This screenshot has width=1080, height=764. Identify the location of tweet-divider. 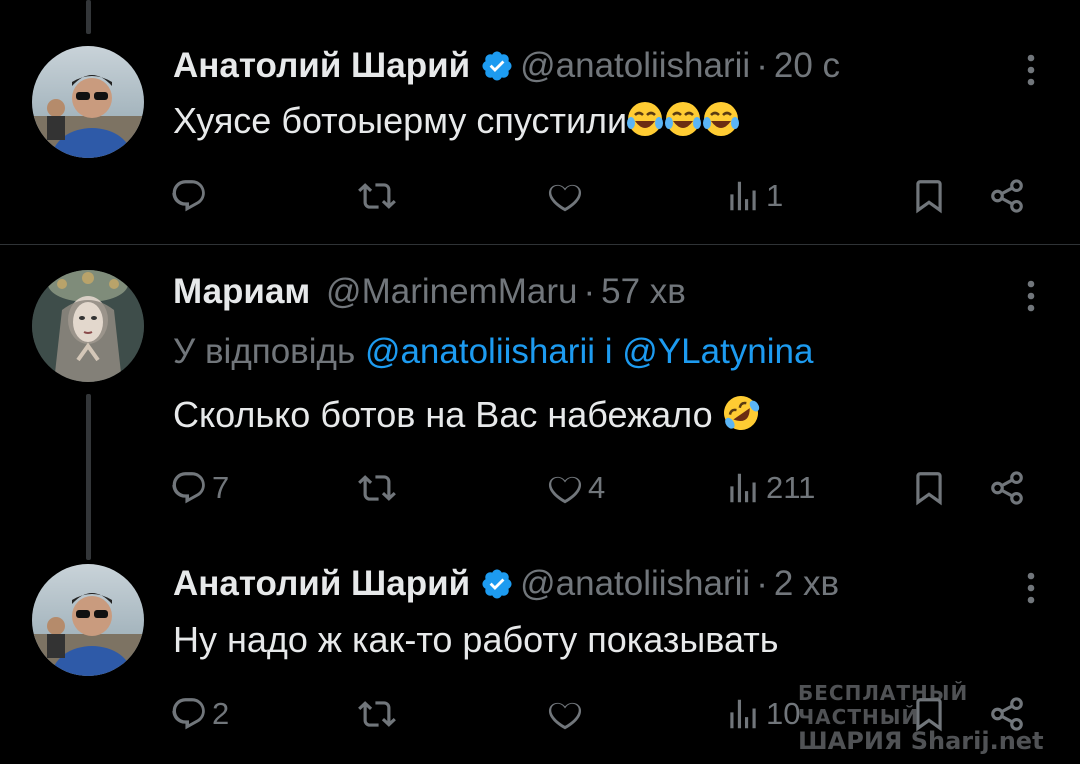
(540, 244).